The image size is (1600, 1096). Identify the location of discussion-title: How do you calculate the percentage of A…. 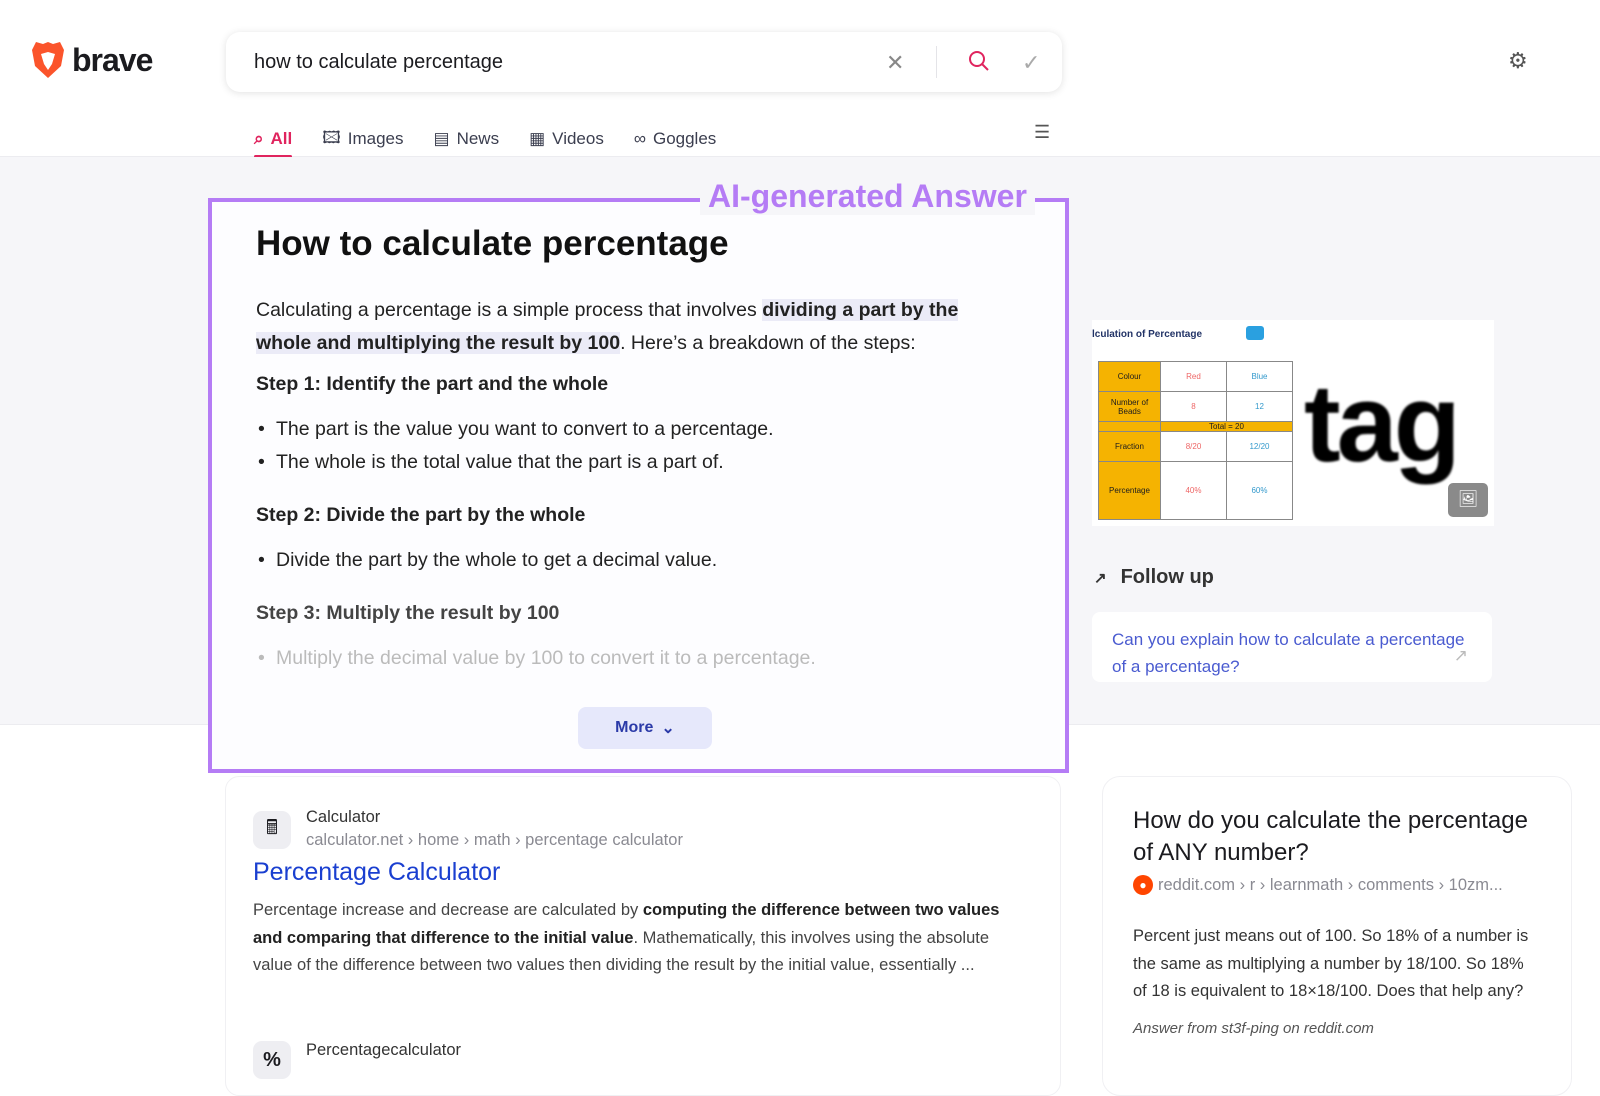
(1337, 837).